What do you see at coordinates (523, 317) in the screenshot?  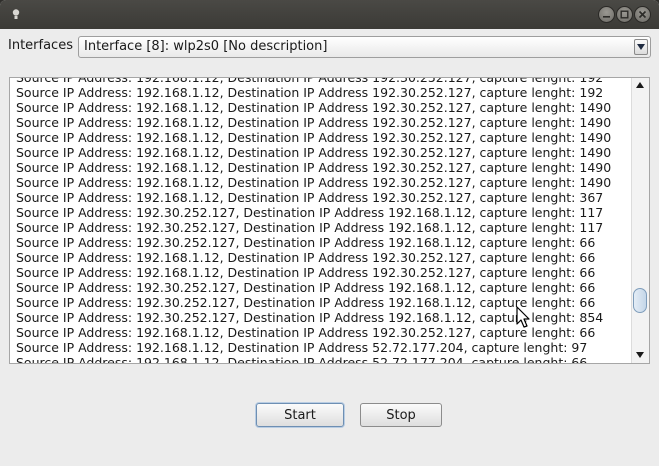 I see `mouse-cursor-icon` at bounding box center [523, 317].